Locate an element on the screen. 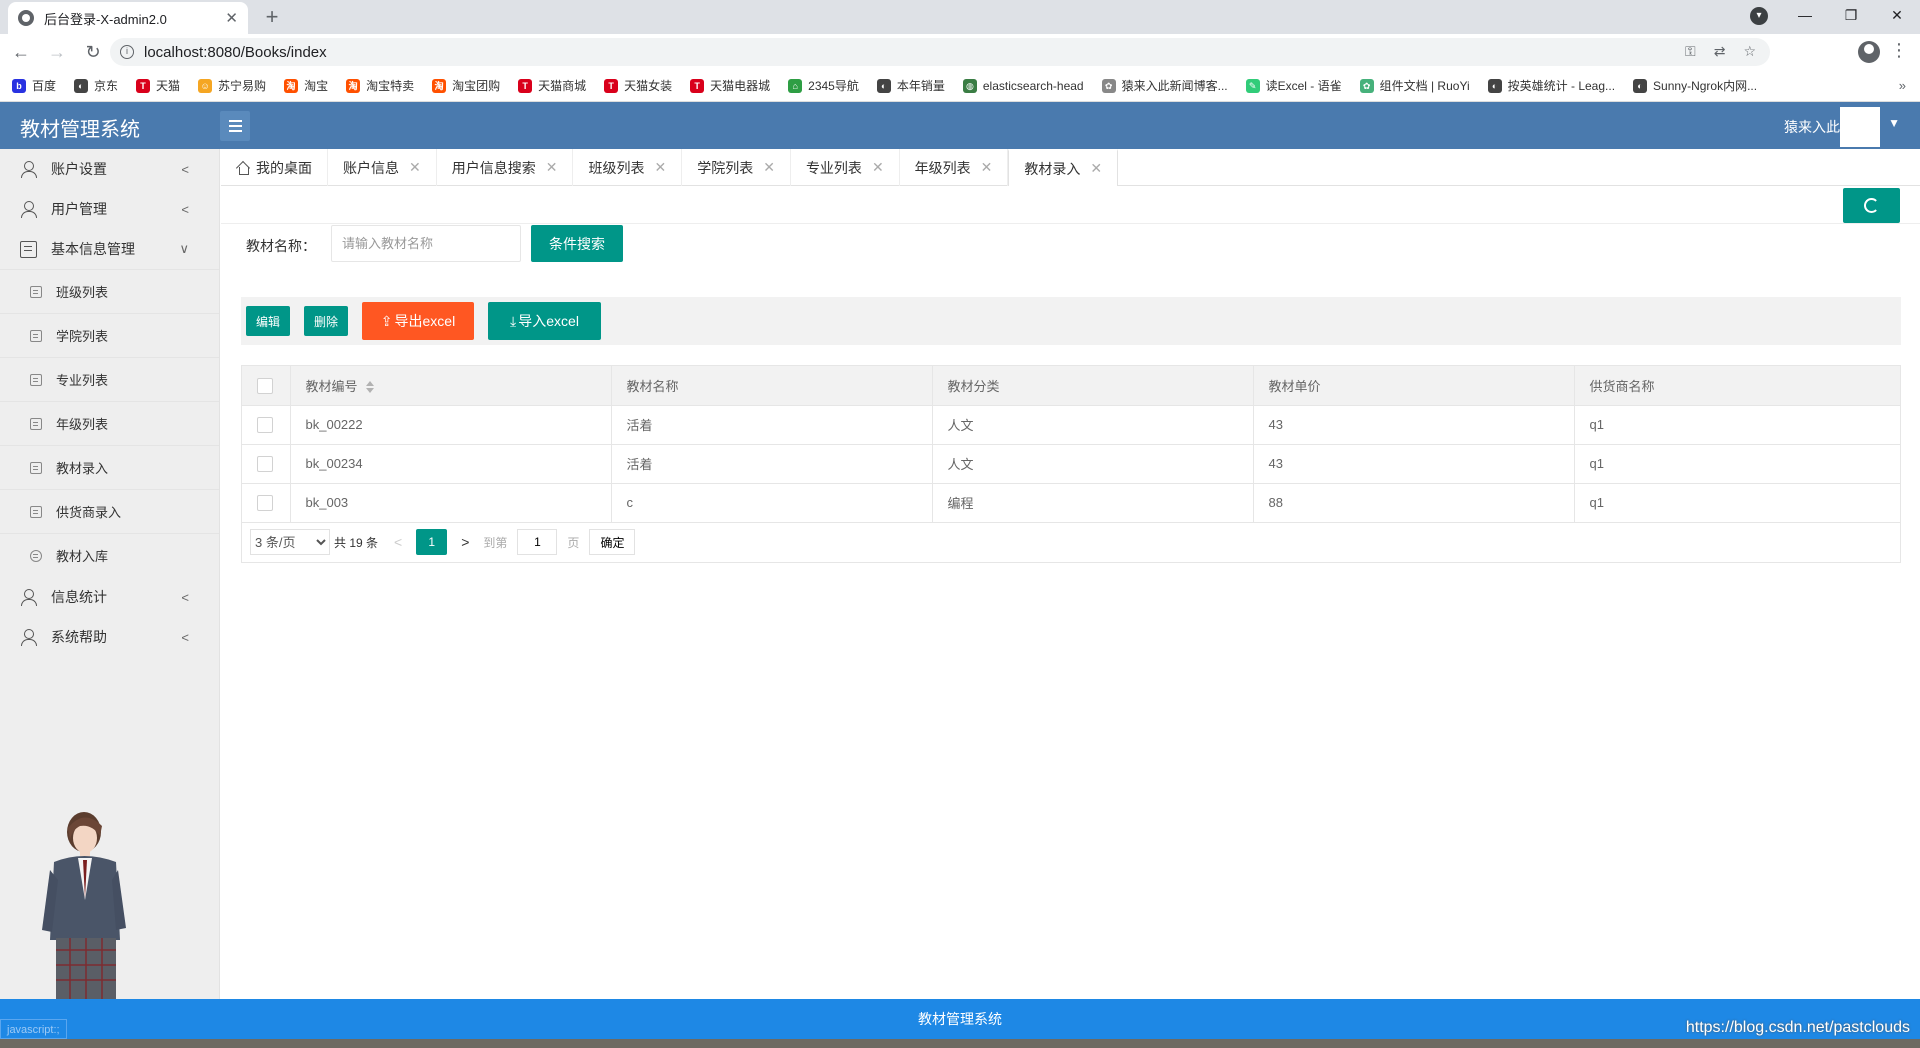 This screenshot has width=1920, height=1048. column-header-book-id: 教材编号 is located at coordinates (451, 386).